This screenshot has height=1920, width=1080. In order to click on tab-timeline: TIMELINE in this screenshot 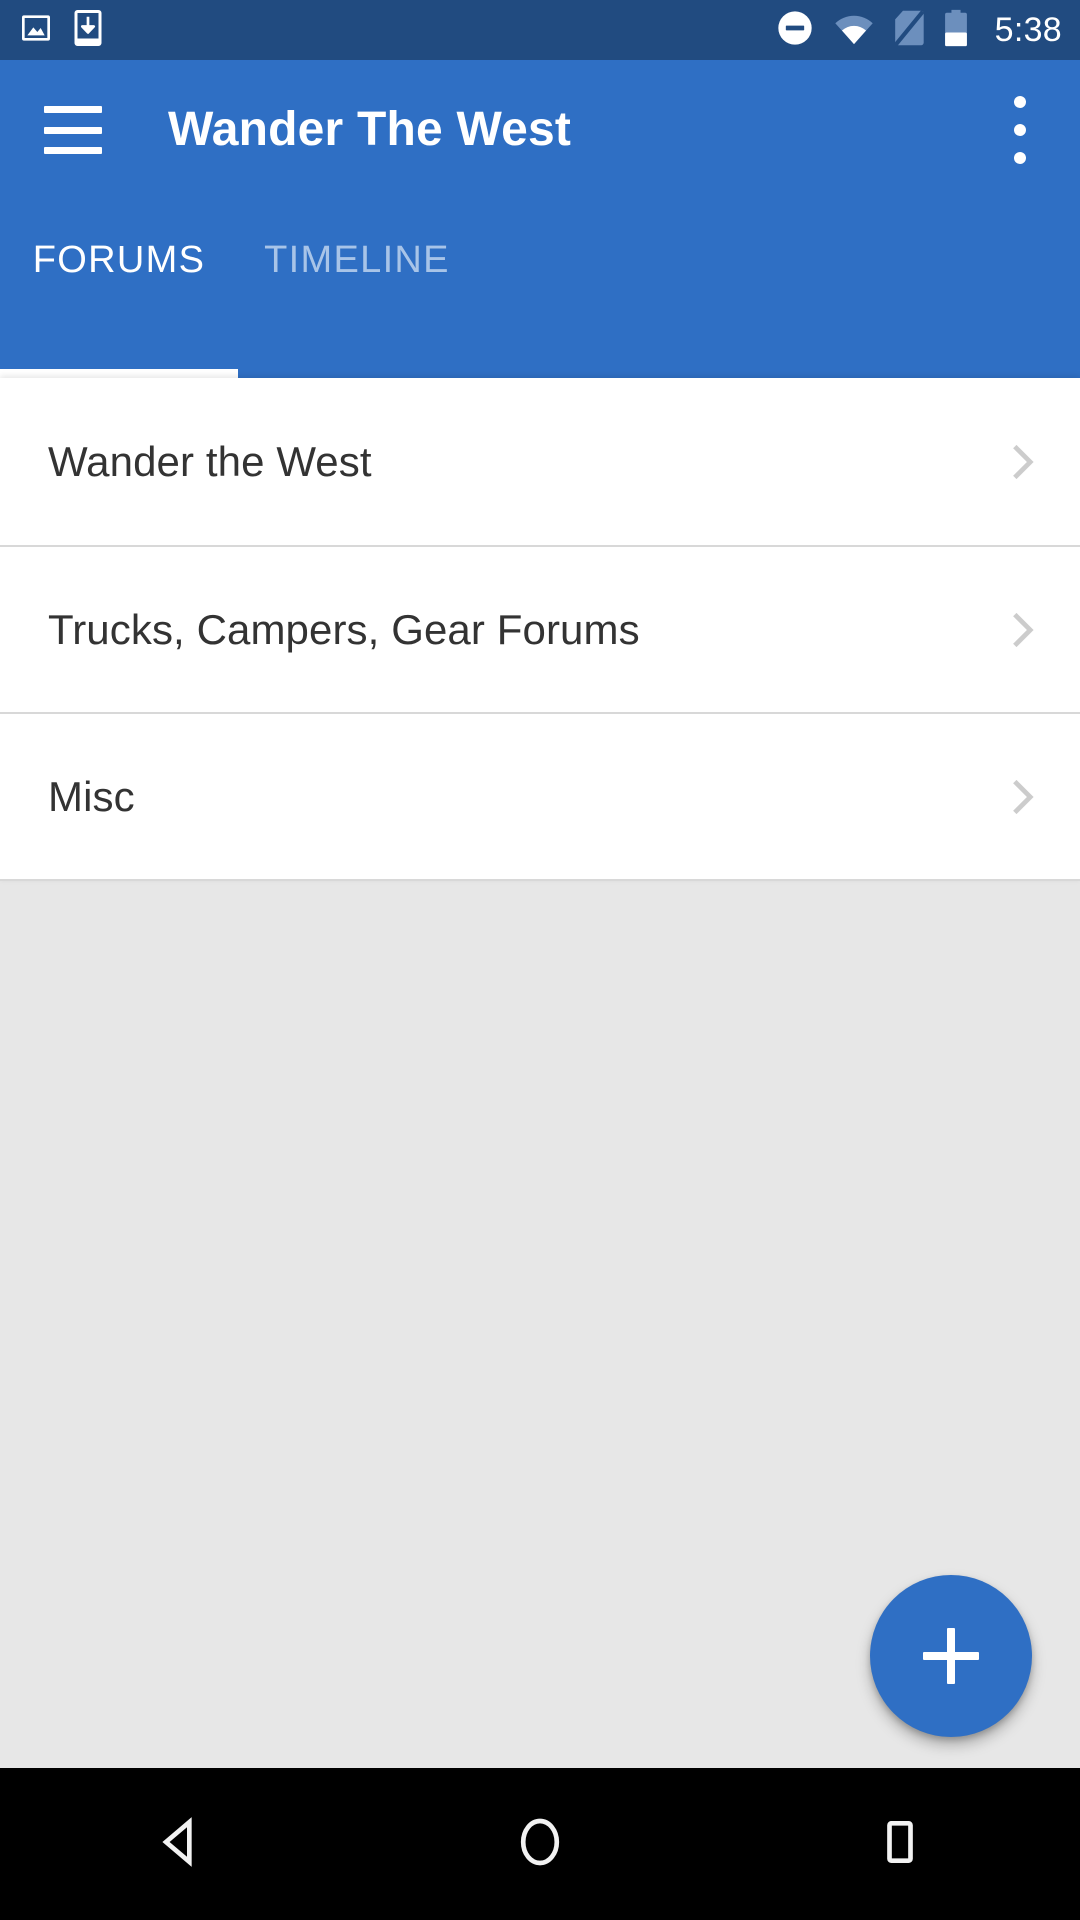, I will do `click(357, 289)`.